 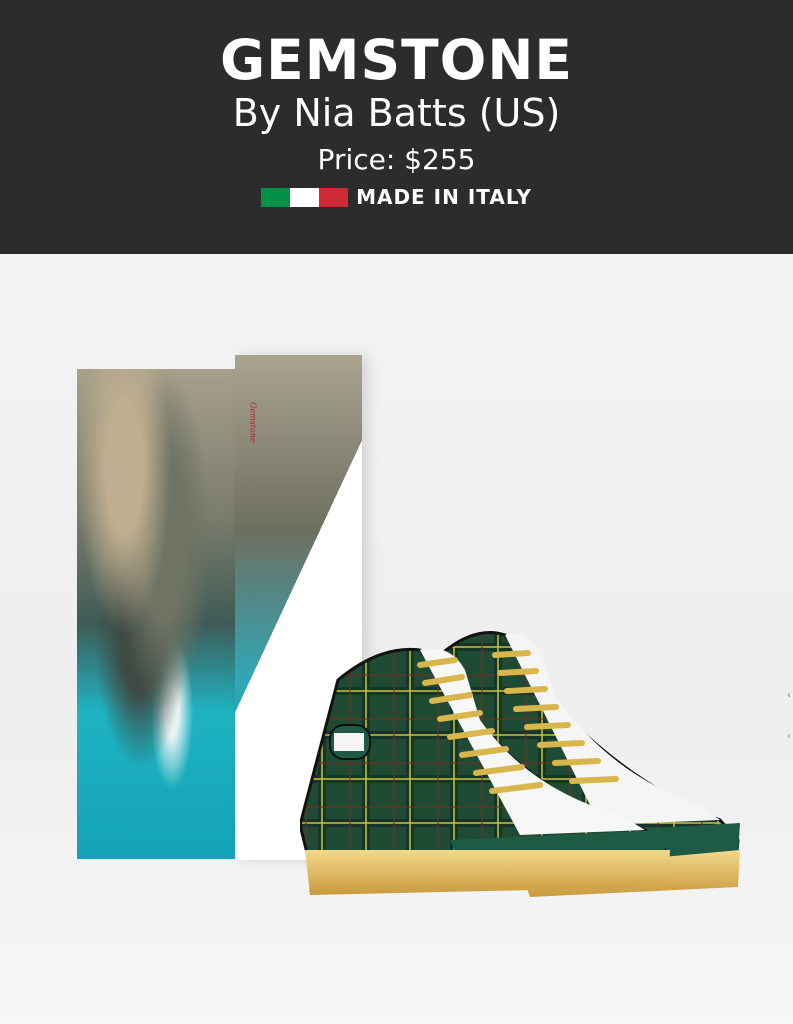 What do you see at coordinates (396, 60) in the screenshot?
I see `product-title: GEMSTONE` at bounding box center [396, 60].